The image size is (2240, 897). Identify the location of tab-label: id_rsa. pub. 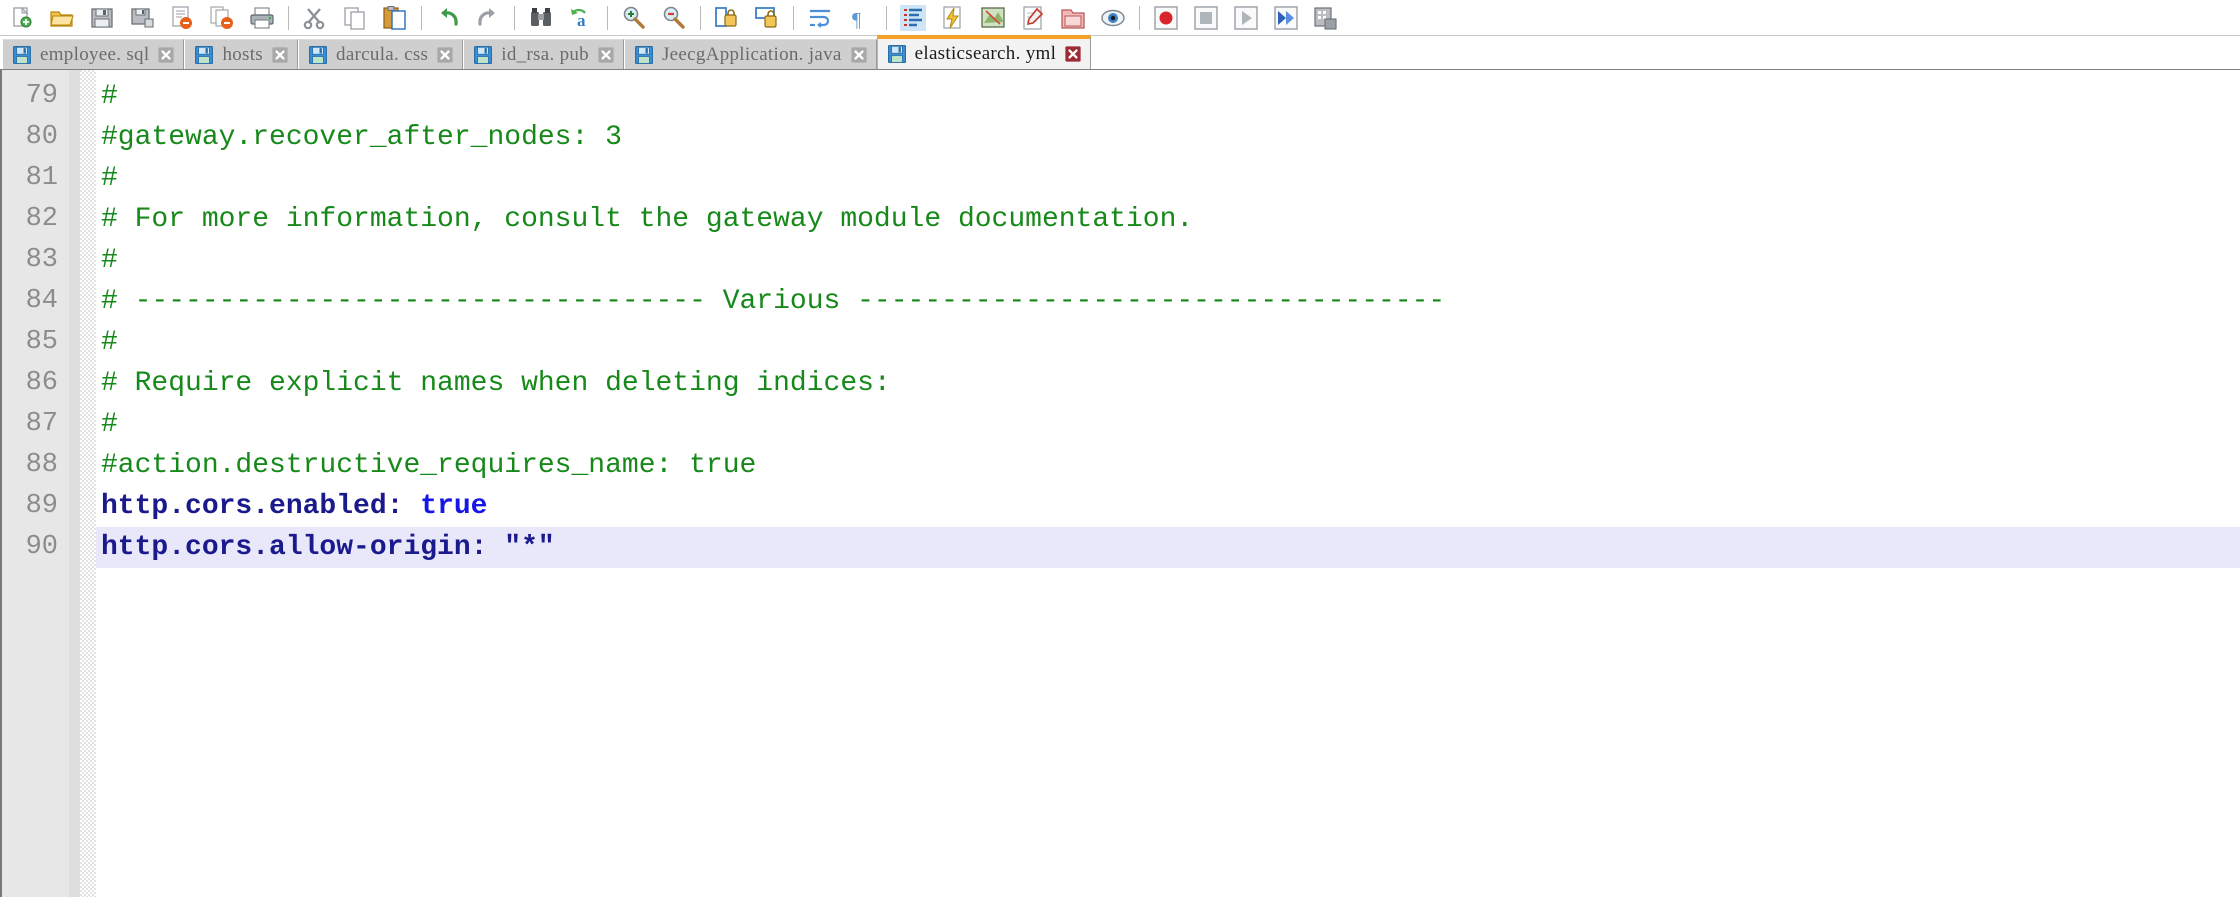
(545, 54).